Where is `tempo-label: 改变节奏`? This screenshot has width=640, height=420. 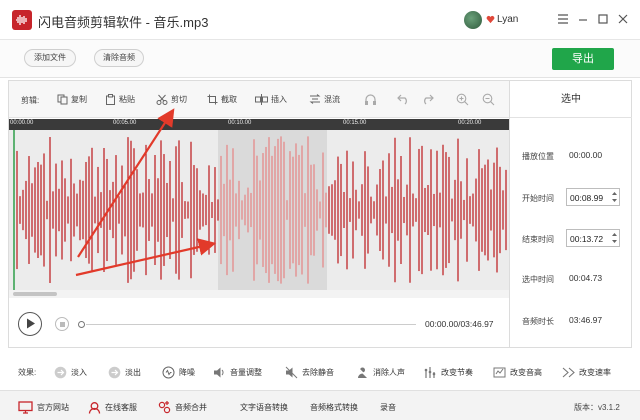
tempo-label: 改变节奏 is located at coordinates (457, 372).